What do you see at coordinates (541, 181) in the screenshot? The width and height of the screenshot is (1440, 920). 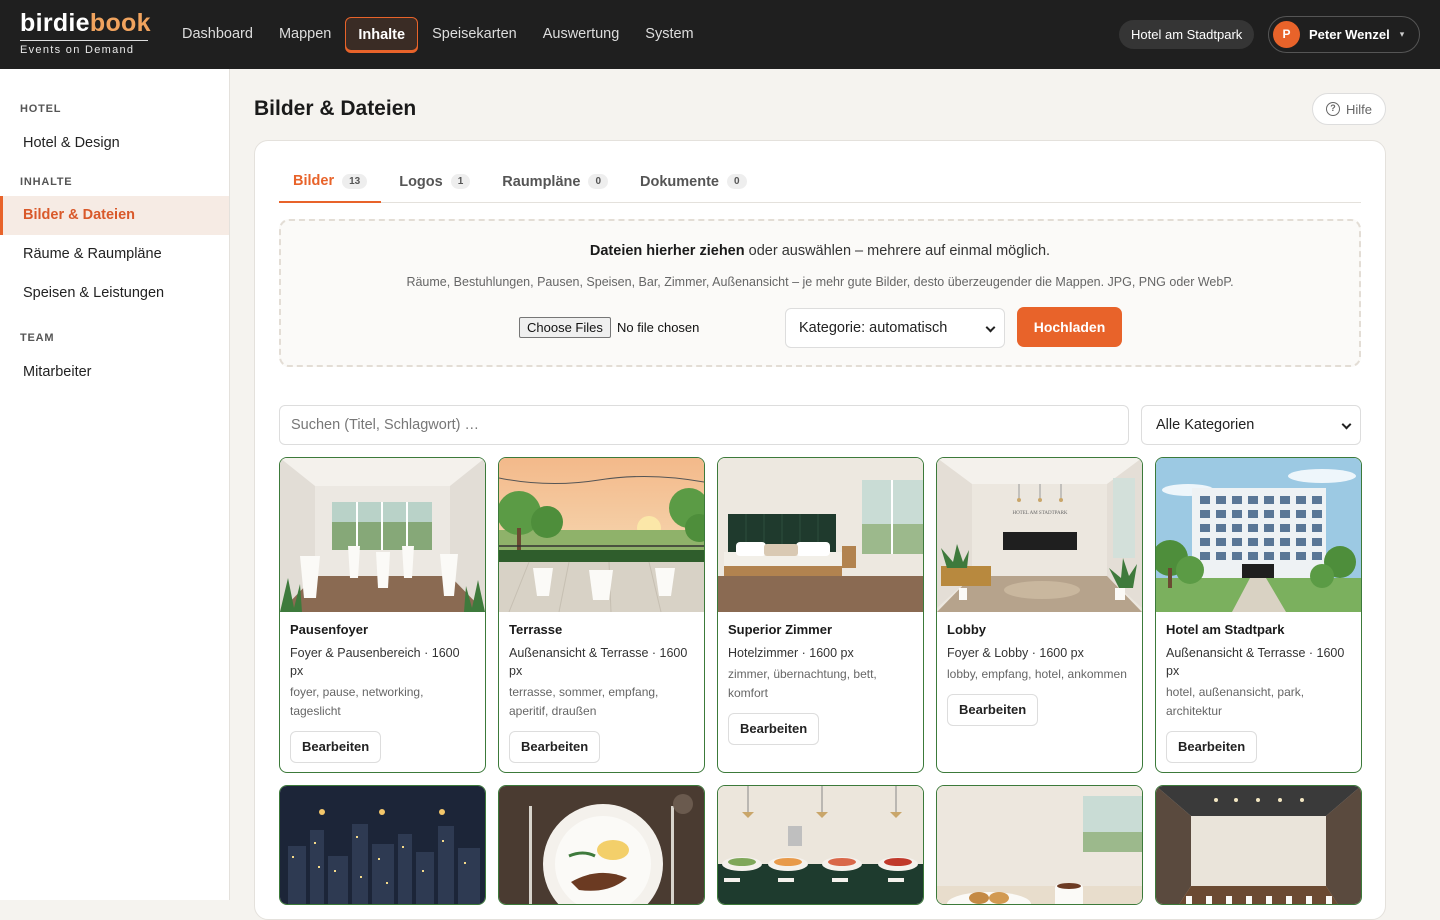 I see `tab-label: Raumpläne` at bounding box center [541, 181].